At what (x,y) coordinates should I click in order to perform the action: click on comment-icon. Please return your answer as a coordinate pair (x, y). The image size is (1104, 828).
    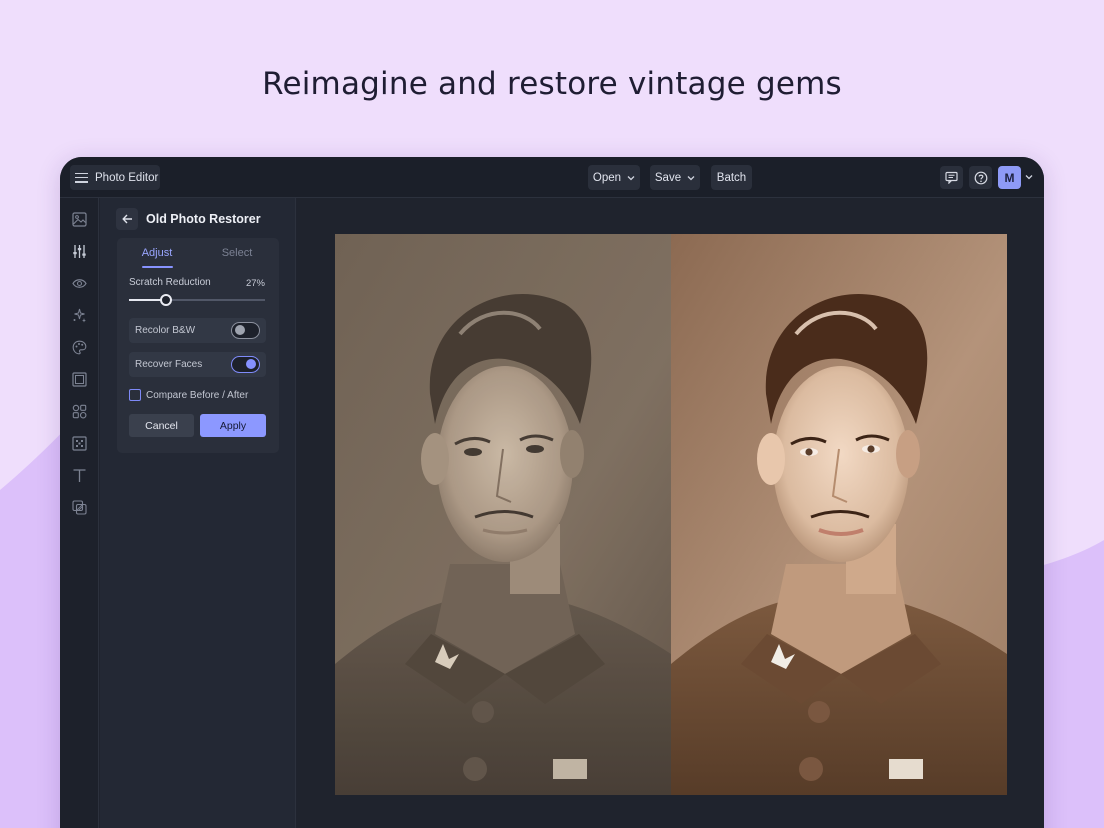
    Looking at the image, I should click on (951, 177).